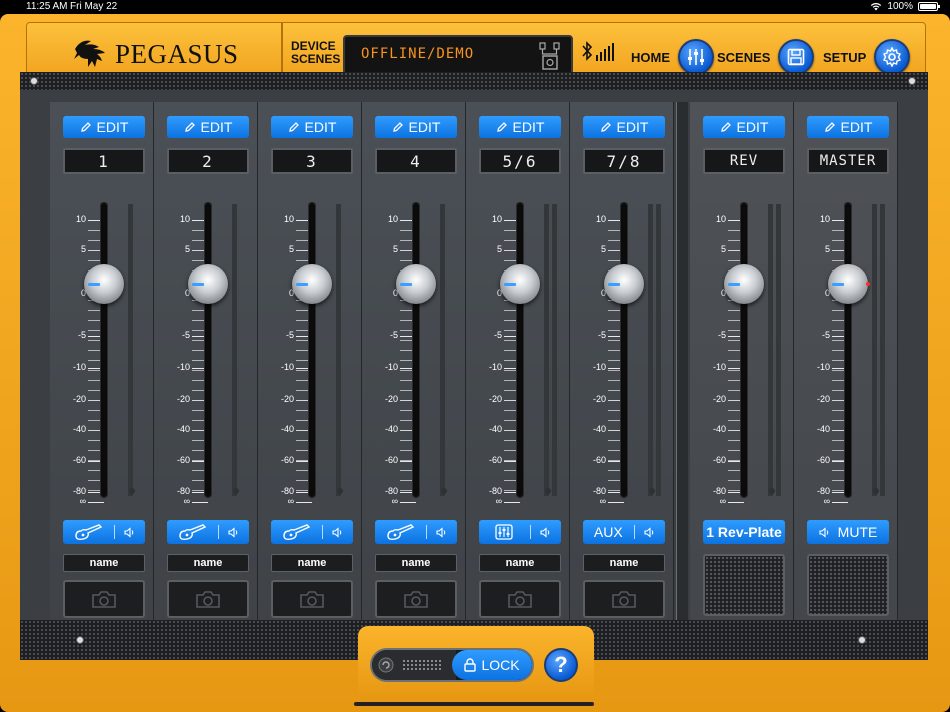 The width and height of the screenshot is (950, 712). Describe the element at coordinates (458, 55) in the screenshot. I see `device-lcd-display: OFFLINE/DEMO` at that location.